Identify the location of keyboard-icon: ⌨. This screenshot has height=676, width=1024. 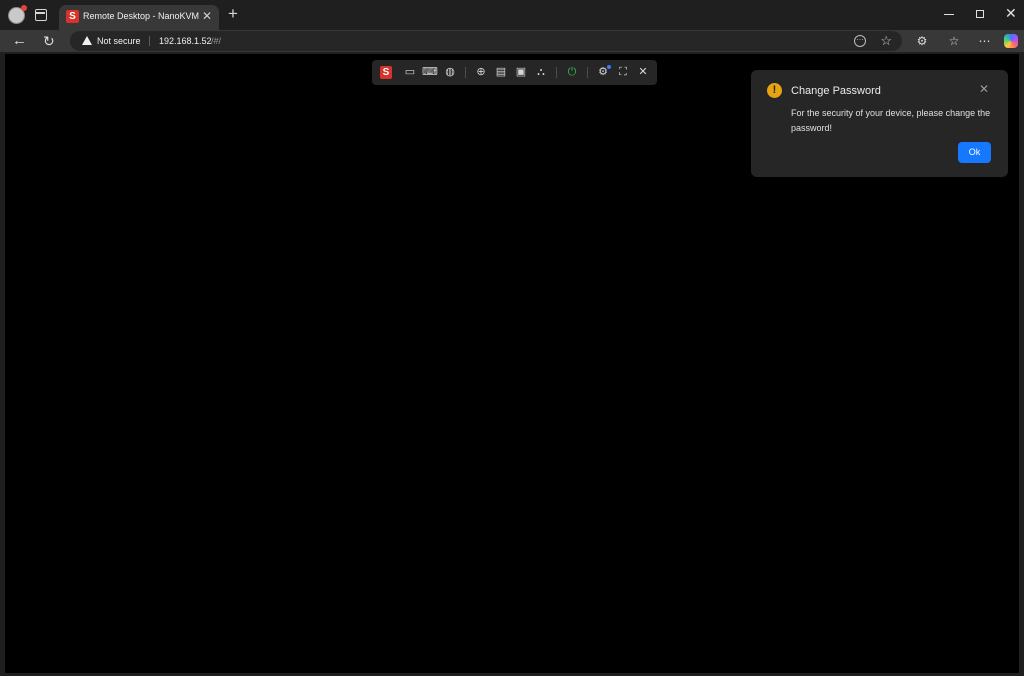
(430, 72).